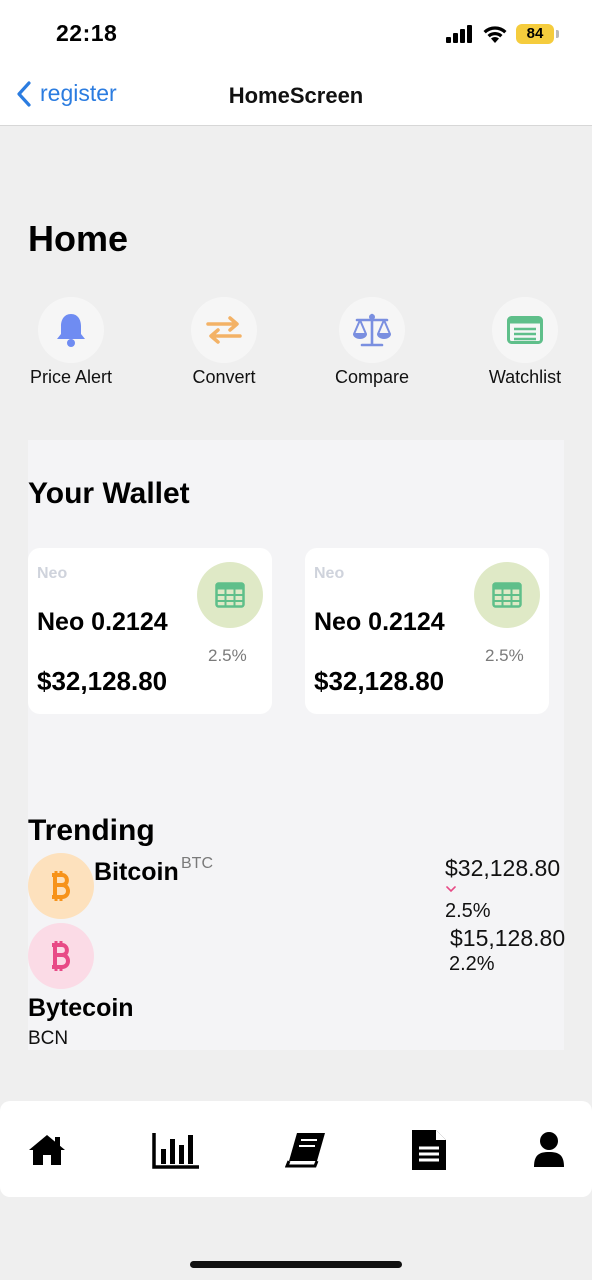 This screenshot has height=1280, width=592. Describe the element at coordinates (459, 34) in the screenshot. I see `signal-icon` at that location.